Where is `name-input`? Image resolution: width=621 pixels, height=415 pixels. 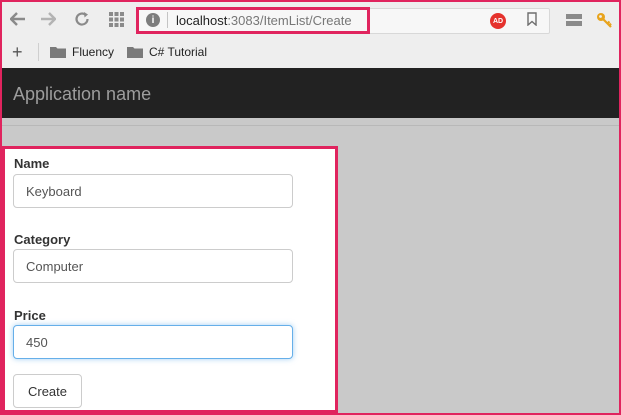
name-input is located at coordinates (153, 191).